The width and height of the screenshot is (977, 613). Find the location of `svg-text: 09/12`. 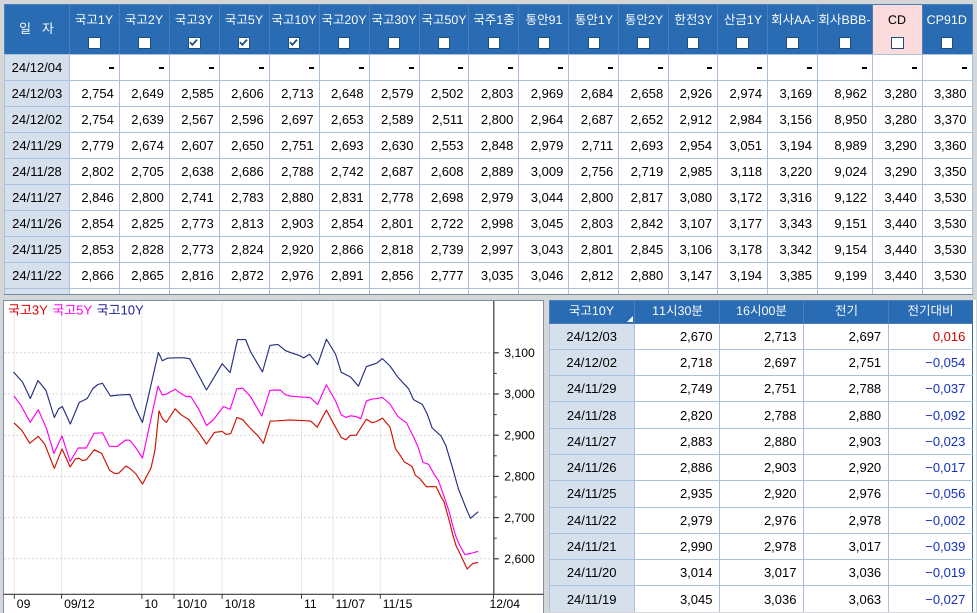

svg-text: 09/12 is located at coordinates (79, 604).